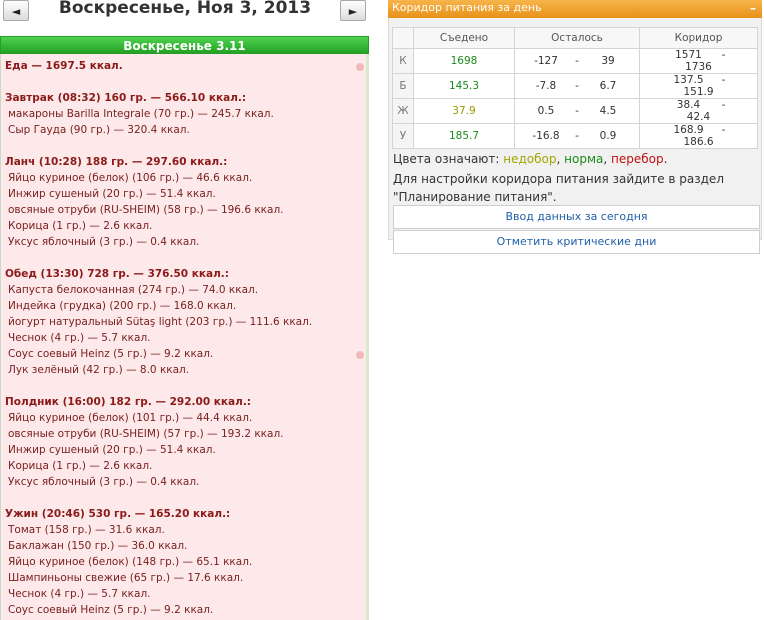  Describe the element at coordinates (184, 45) in the screenshot. I see `day-header: Воскресенье 3.11` at that location.